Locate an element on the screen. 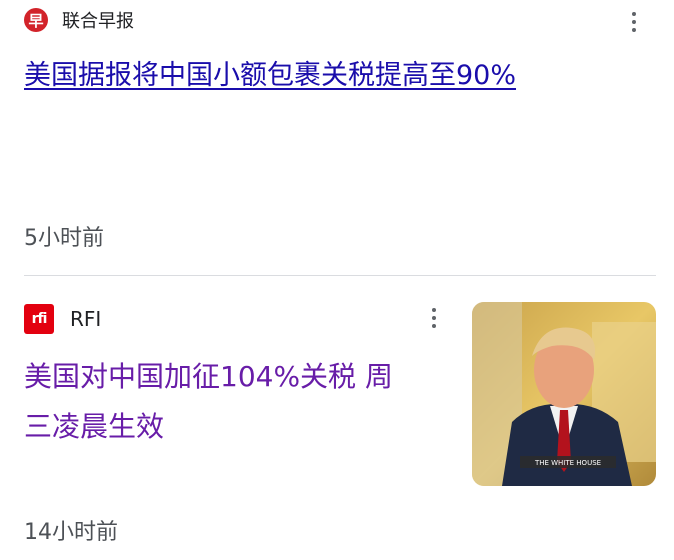  timestamp: 5小时前 is located at coordinates (64, 238).